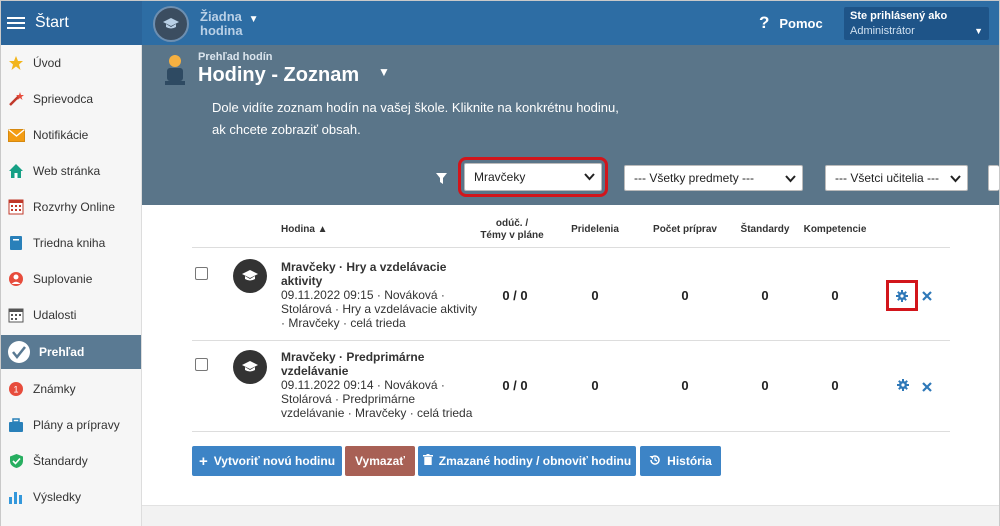  I want to click on sidebar-item-prehlad: Prehľad, so click(71, 352).